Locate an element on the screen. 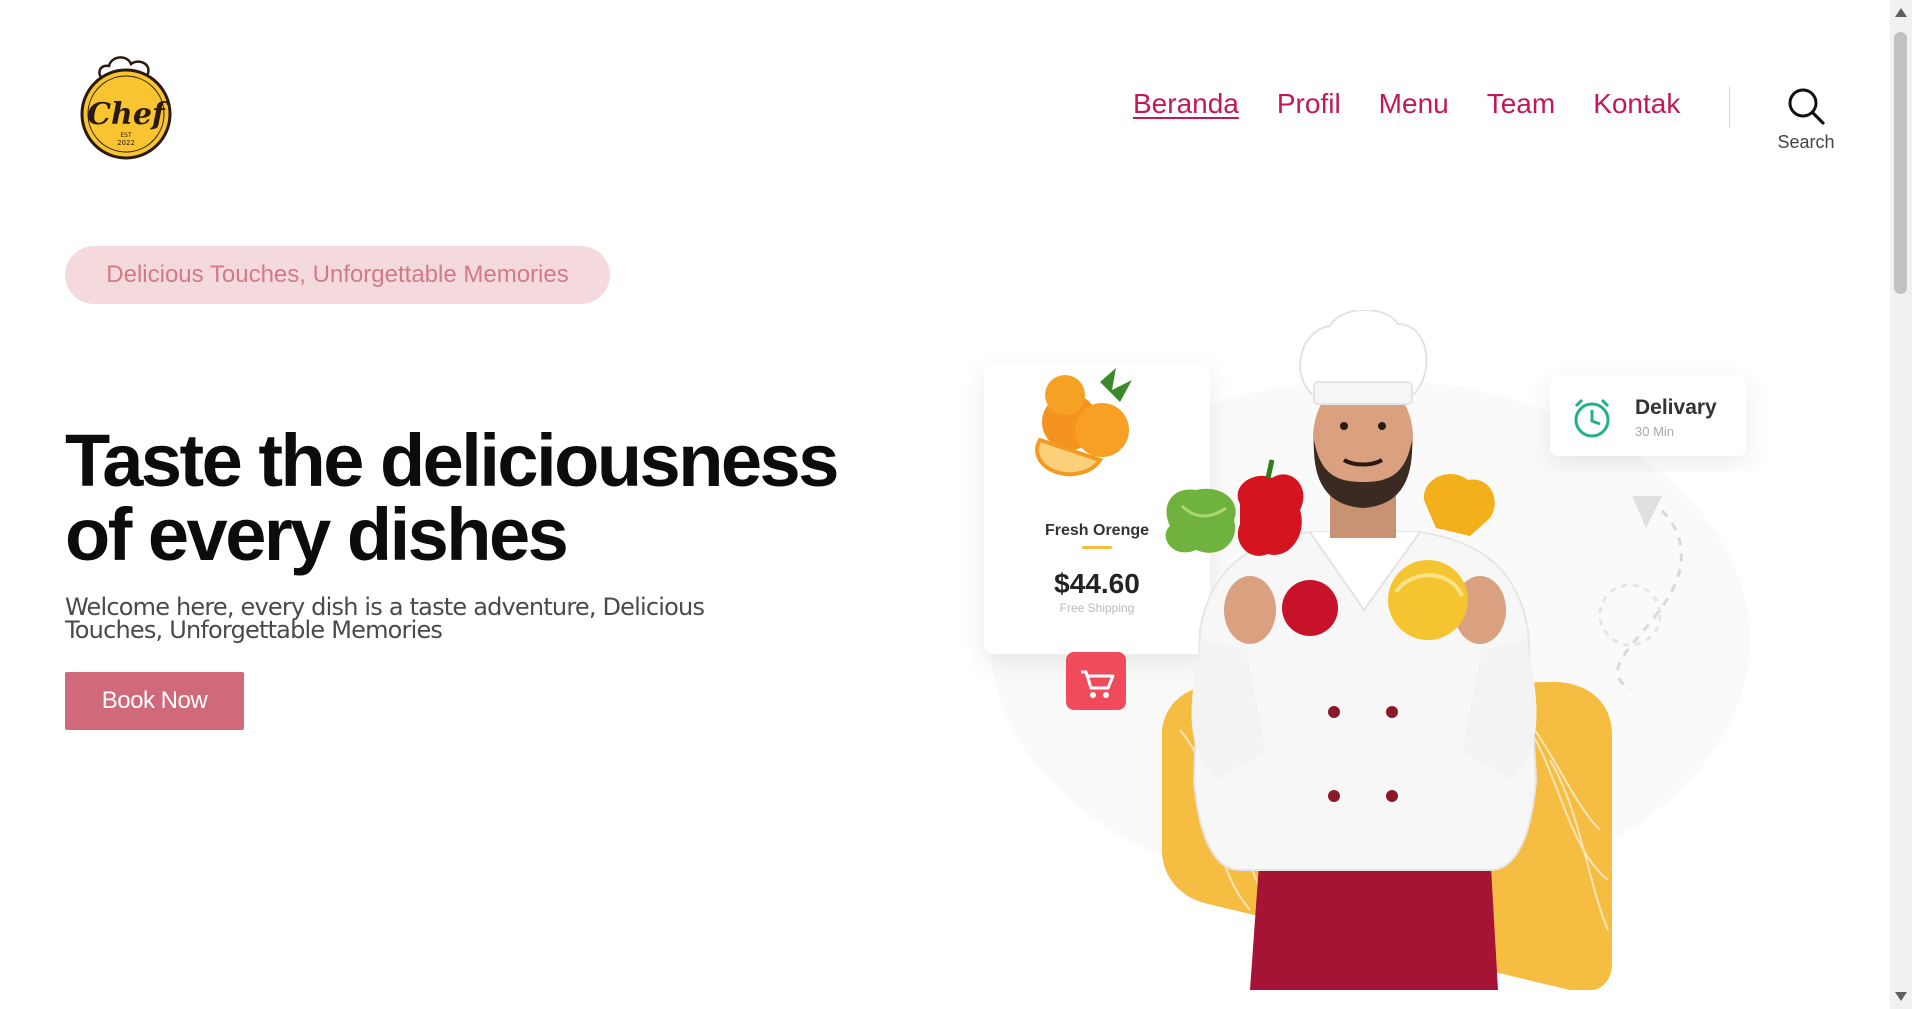 The height and width of the screenshot is (1009, 1912). delivery-time: 30 Min is located at coordinates (1654, 431).